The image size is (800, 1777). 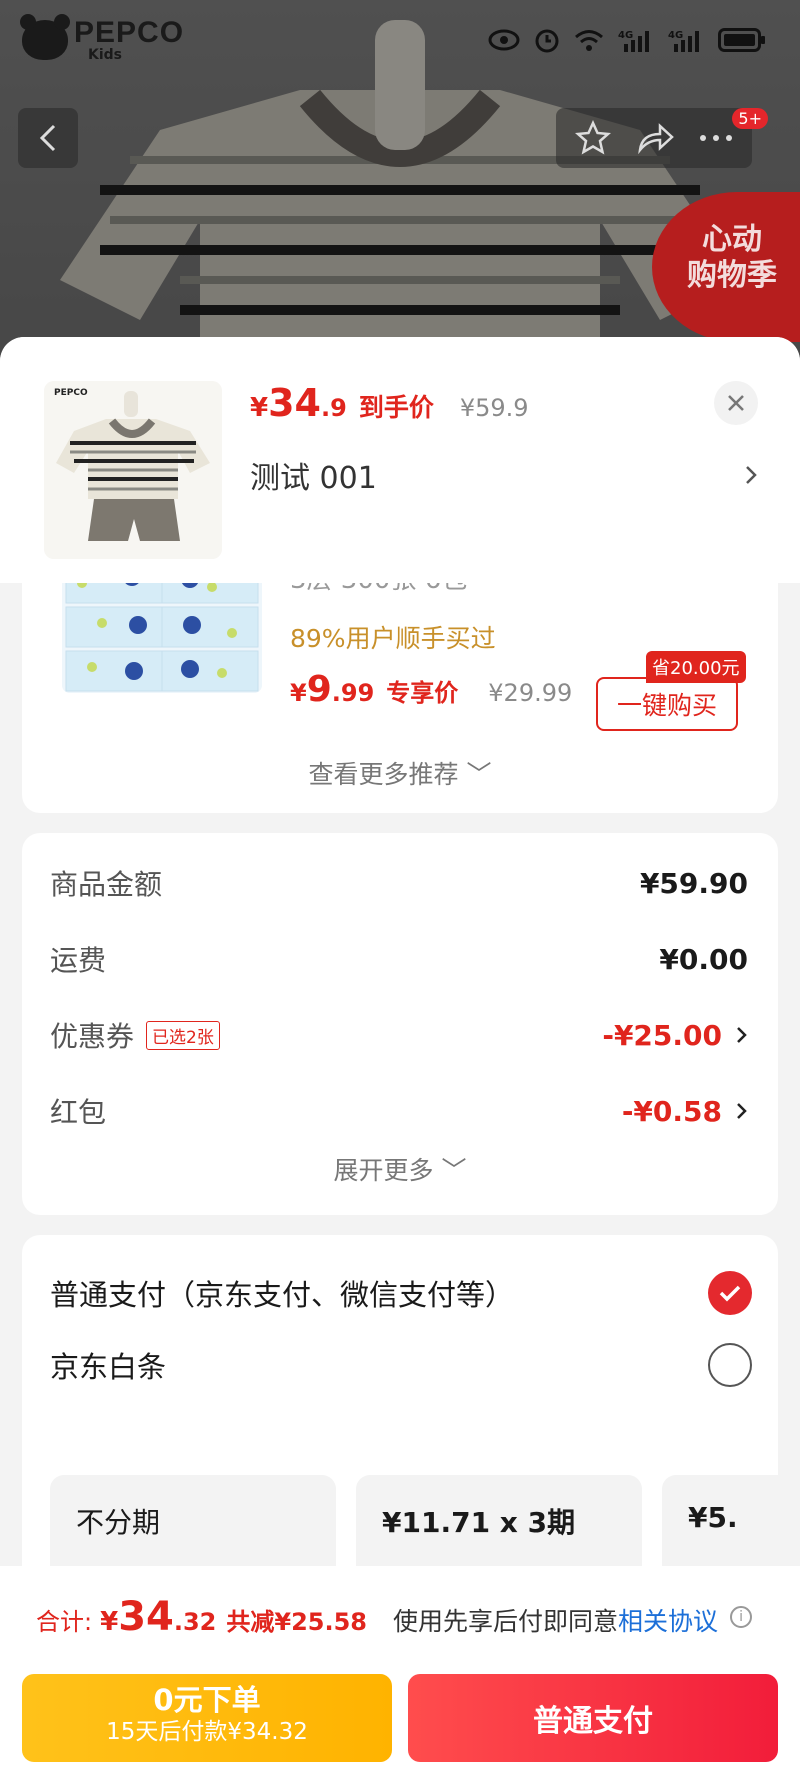 I want to click on promo-line1: 心动, so click(x=732, y=239).